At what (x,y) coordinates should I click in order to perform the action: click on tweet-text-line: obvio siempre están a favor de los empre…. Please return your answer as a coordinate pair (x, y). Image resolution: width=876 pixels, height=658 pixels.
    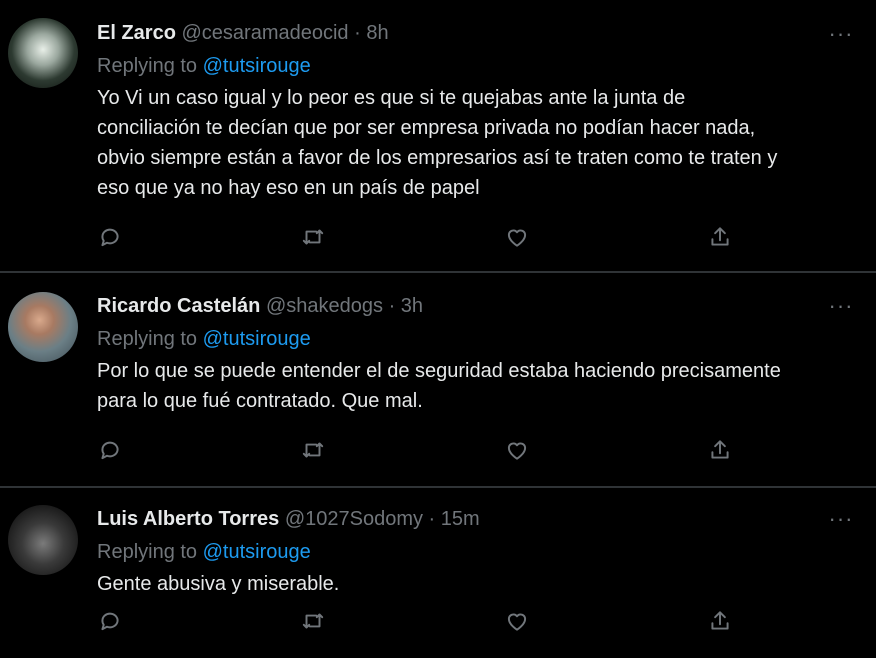
    Looking at the image, I should click on (437, 158).